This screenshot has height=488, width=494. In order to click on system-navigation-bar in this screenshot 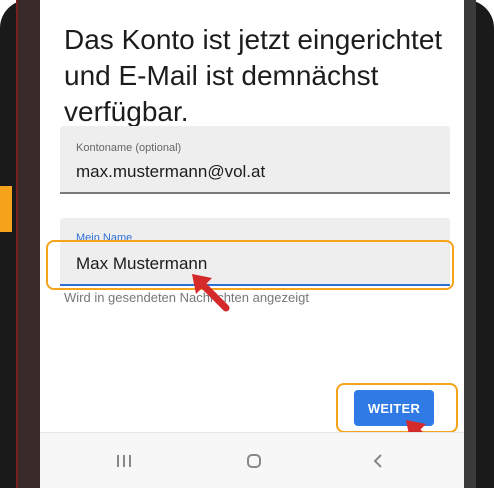, I will do `click(252, 460)`.